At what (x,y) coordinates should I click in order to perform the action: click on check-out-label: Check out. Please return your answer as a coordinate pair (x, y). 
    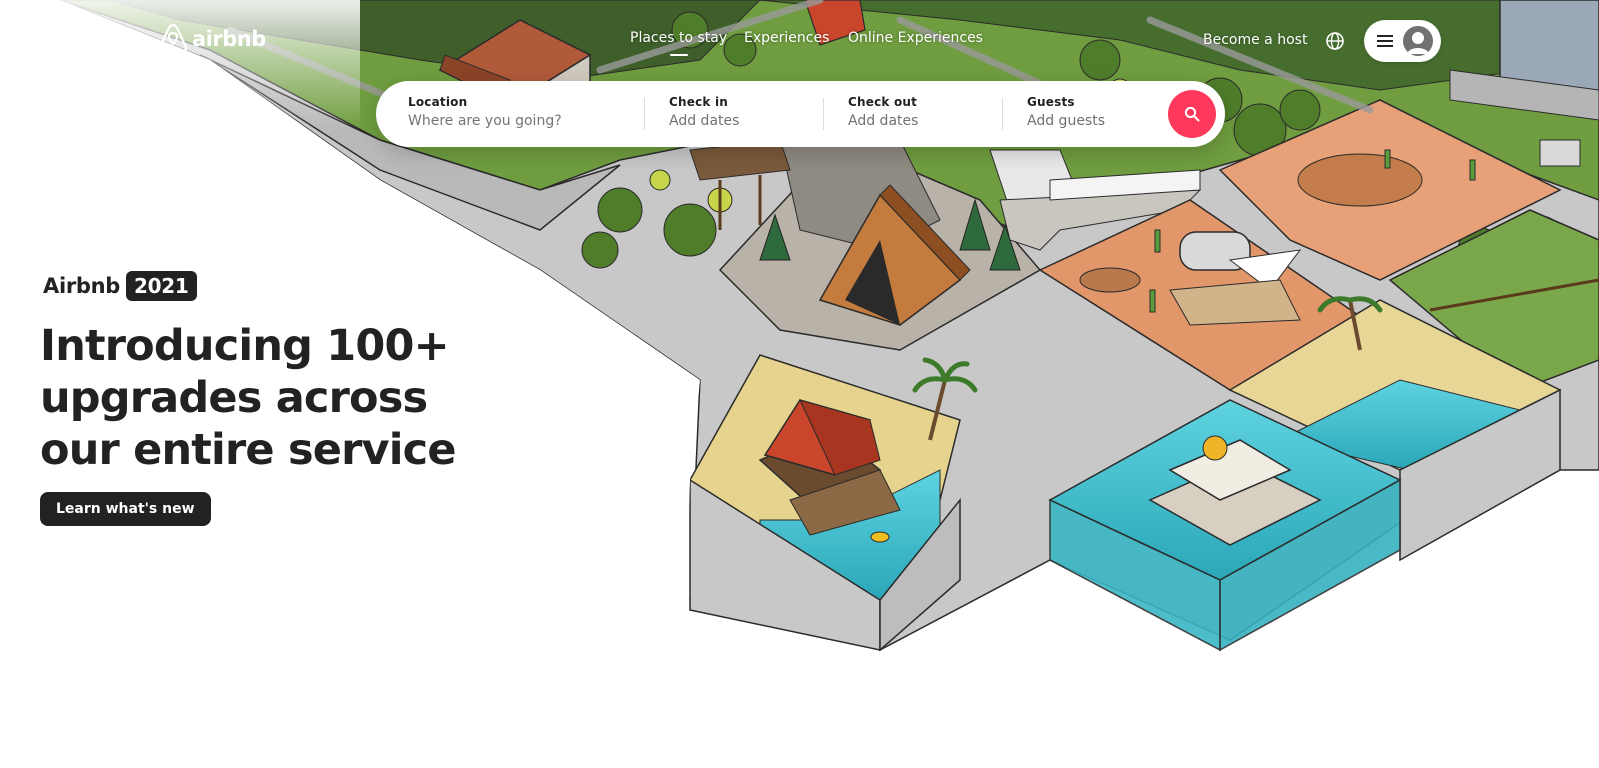
    Looking at the image, I should click on (883, 102).